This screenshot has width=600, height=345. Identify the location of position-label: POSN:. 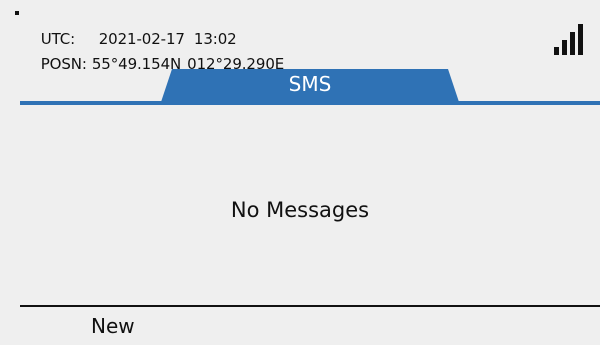
(63, 64).